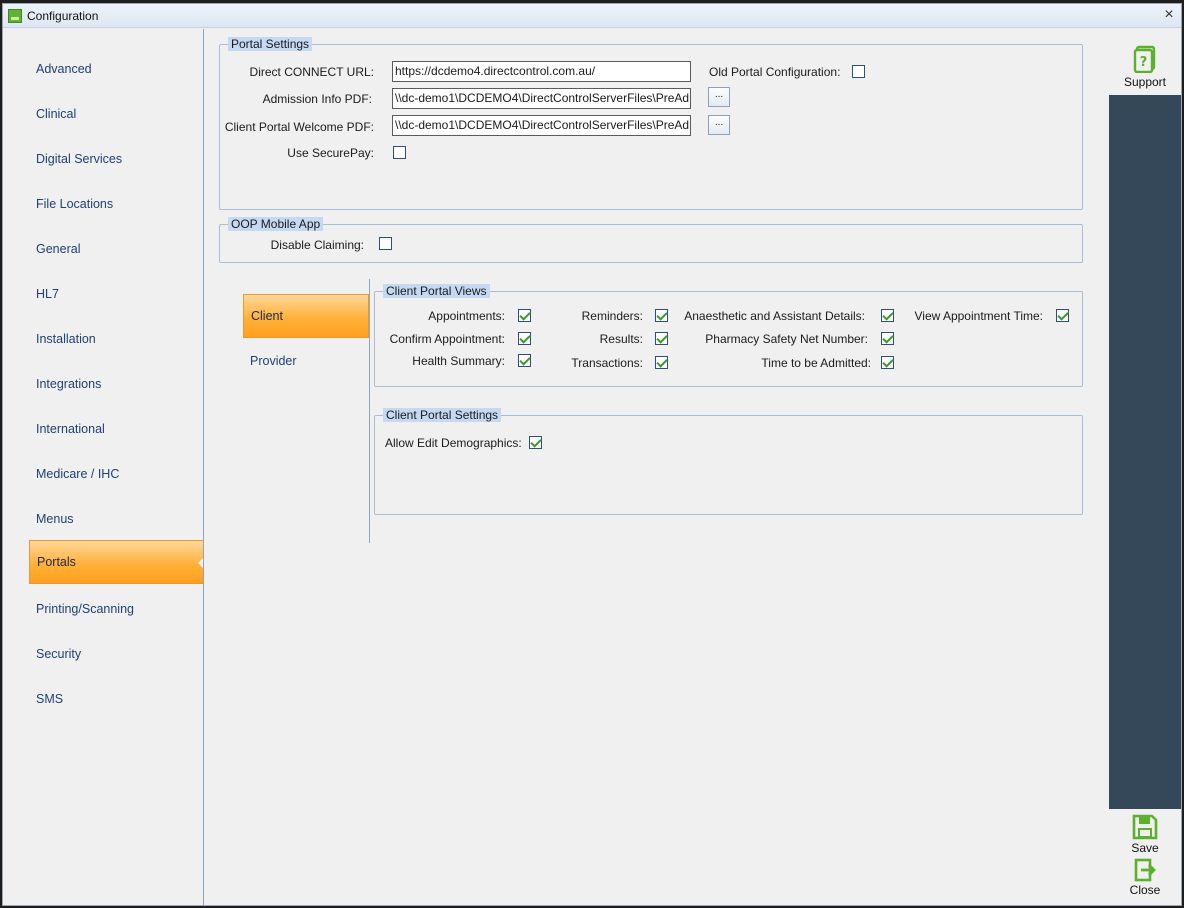 Image resolution: width=1184 pixels, height=908 pixels. What do you see at coordinates (978, 316) in the screenshot?
I see `view-appointment-time-label: View Appointment Time:` at bounding box center [978, 316].